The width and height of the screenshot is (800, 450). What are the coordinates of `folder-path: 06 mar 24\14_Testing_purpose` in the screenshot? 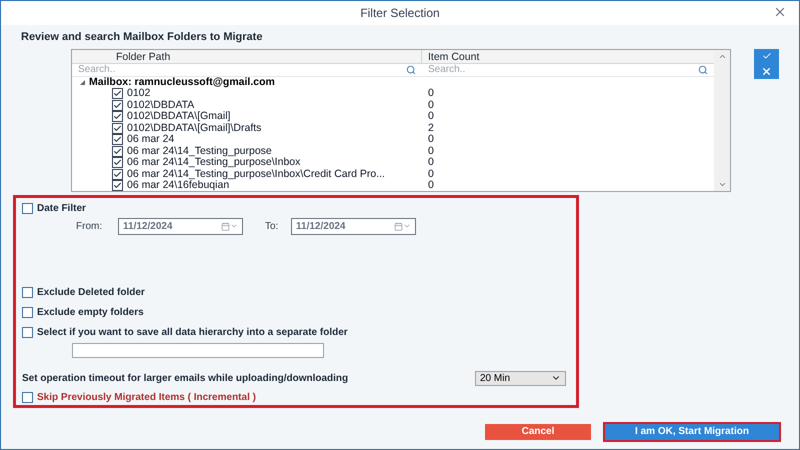 It's located at (199, 151).